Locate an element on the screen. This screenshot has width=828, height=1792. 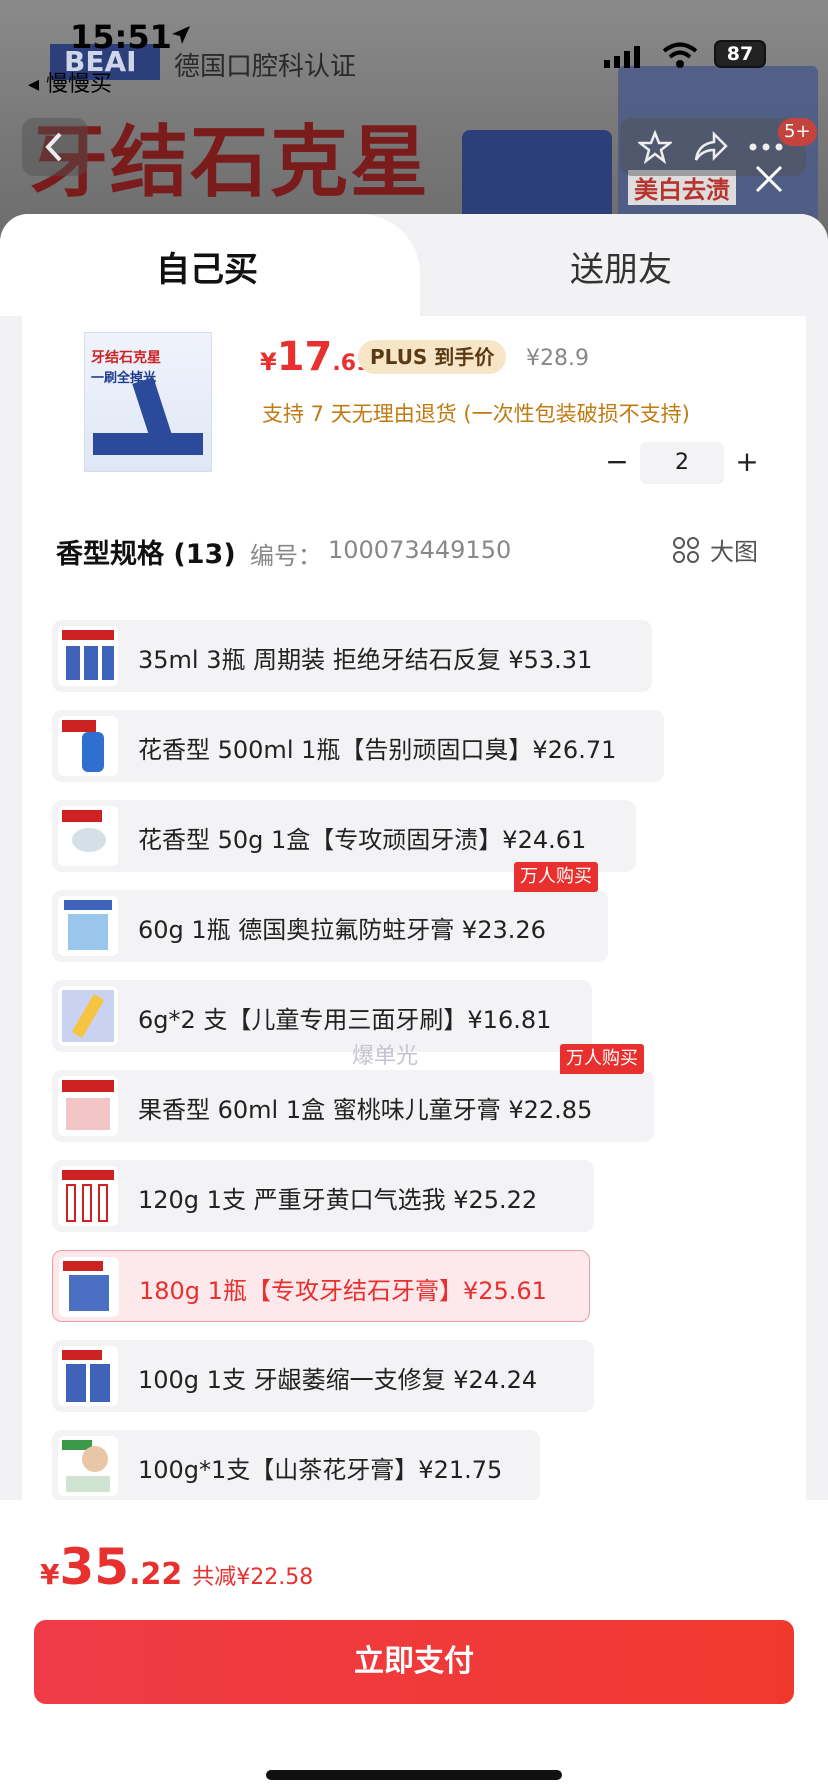
star-icon is located at coordinates (655, 147).